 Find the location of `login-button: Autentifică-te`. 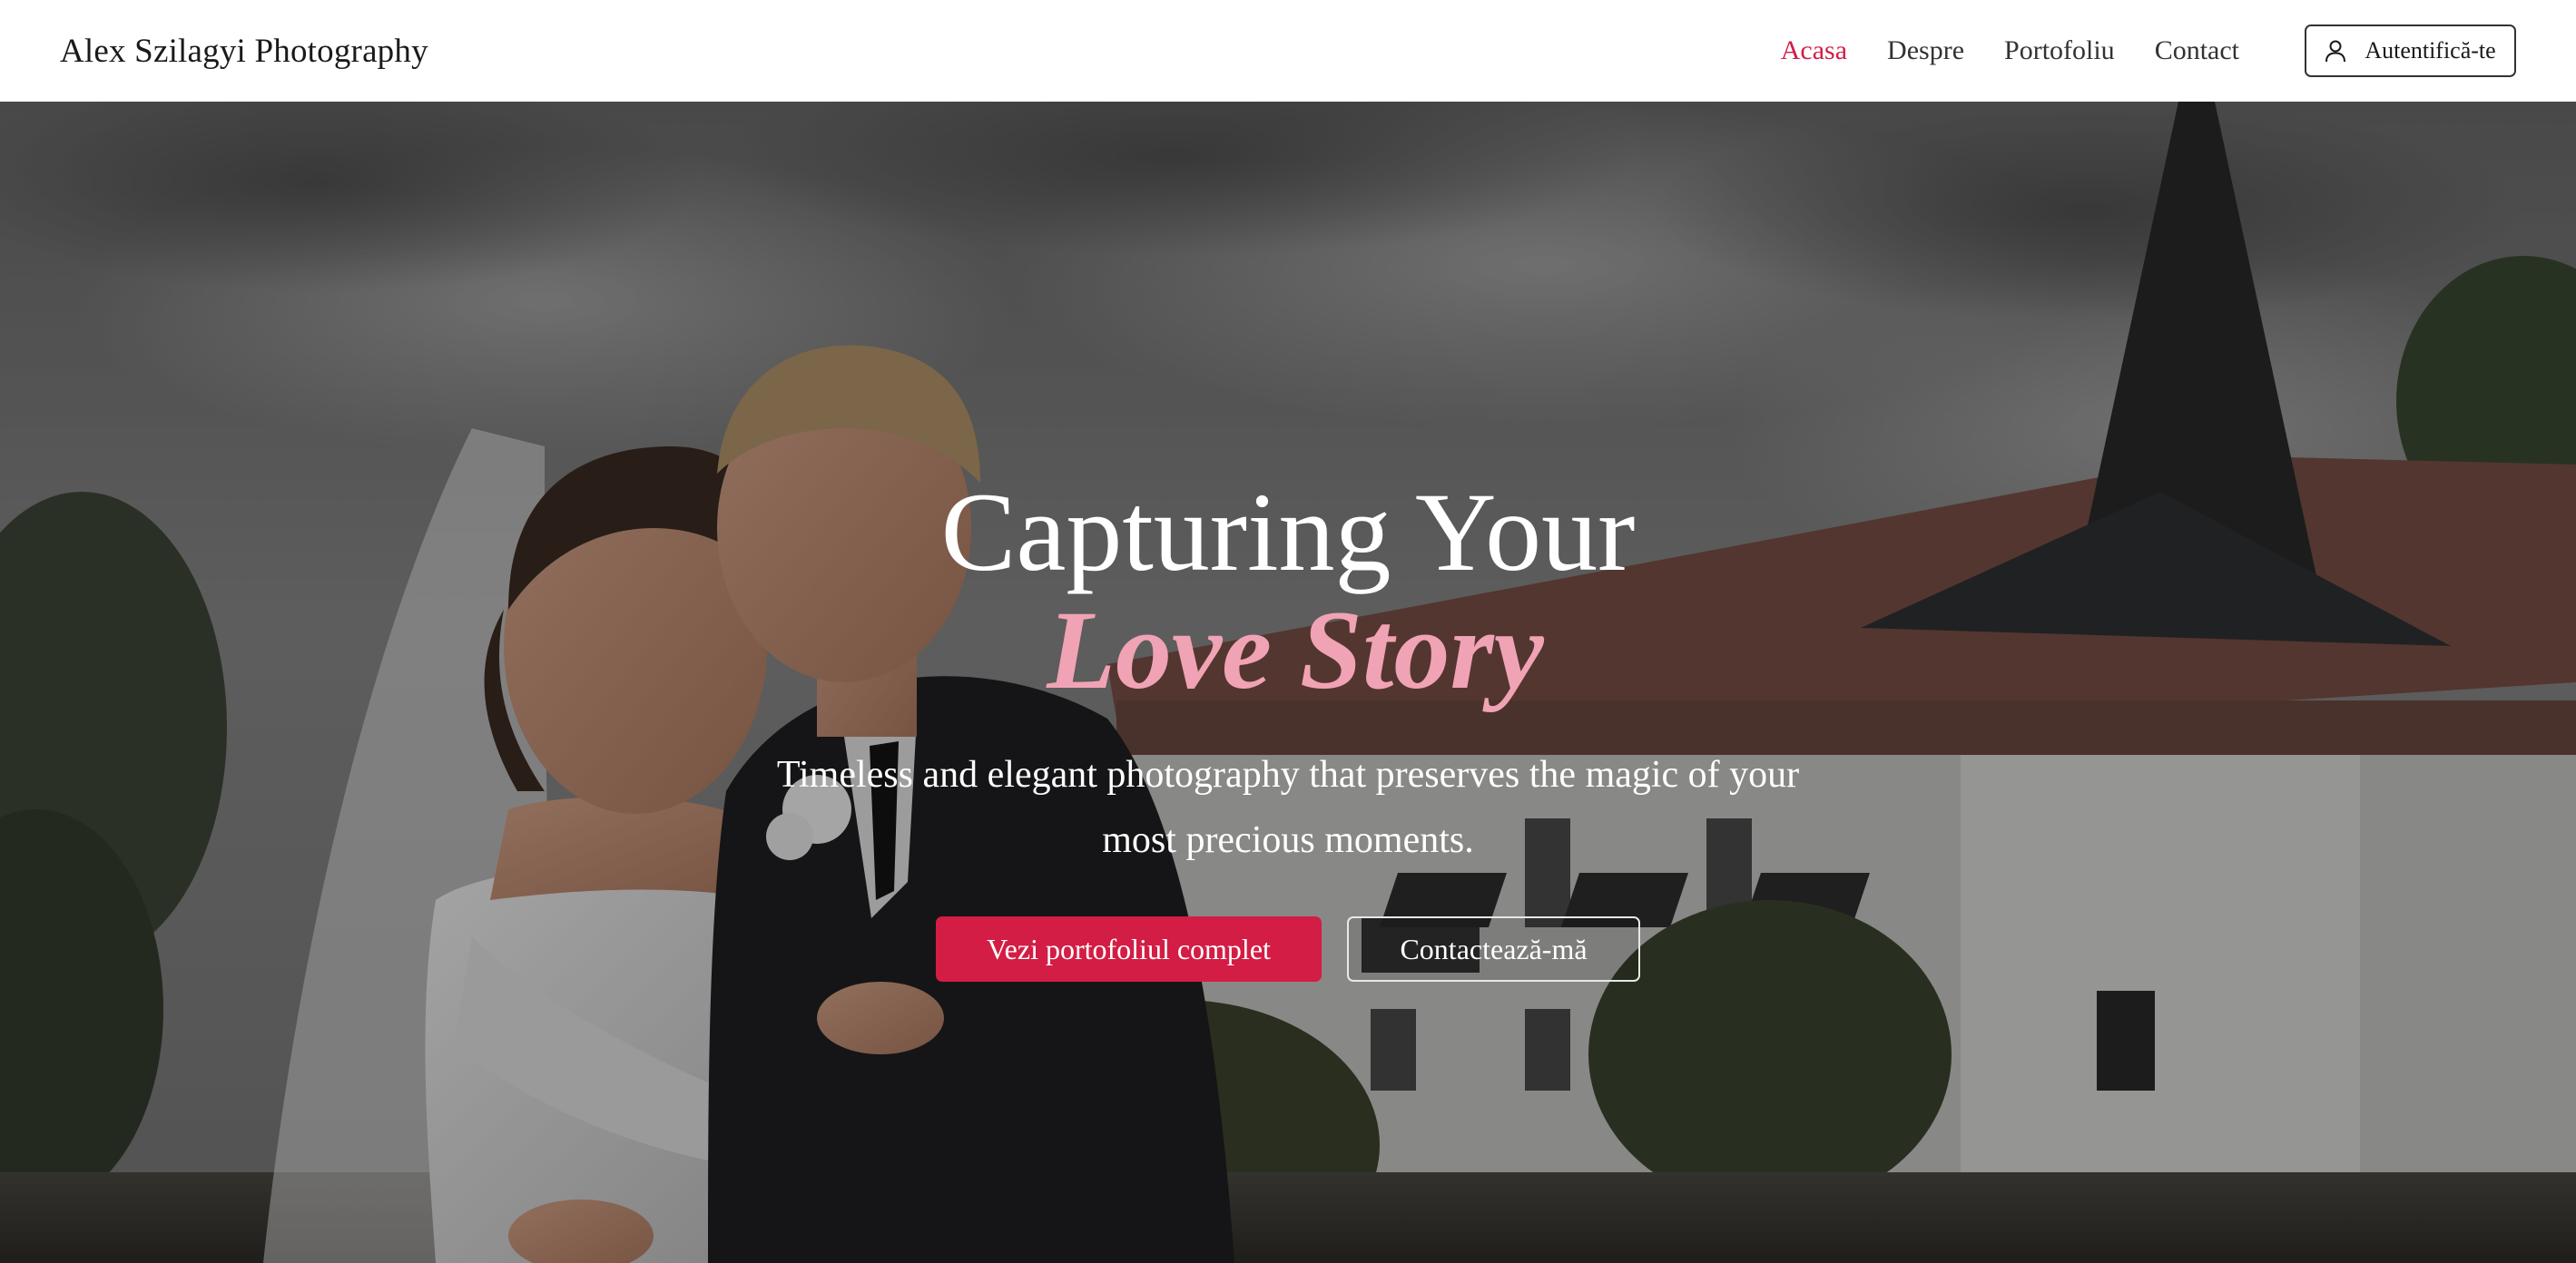

login-button: Autentifică-te is located at coordinates (2410, 50).